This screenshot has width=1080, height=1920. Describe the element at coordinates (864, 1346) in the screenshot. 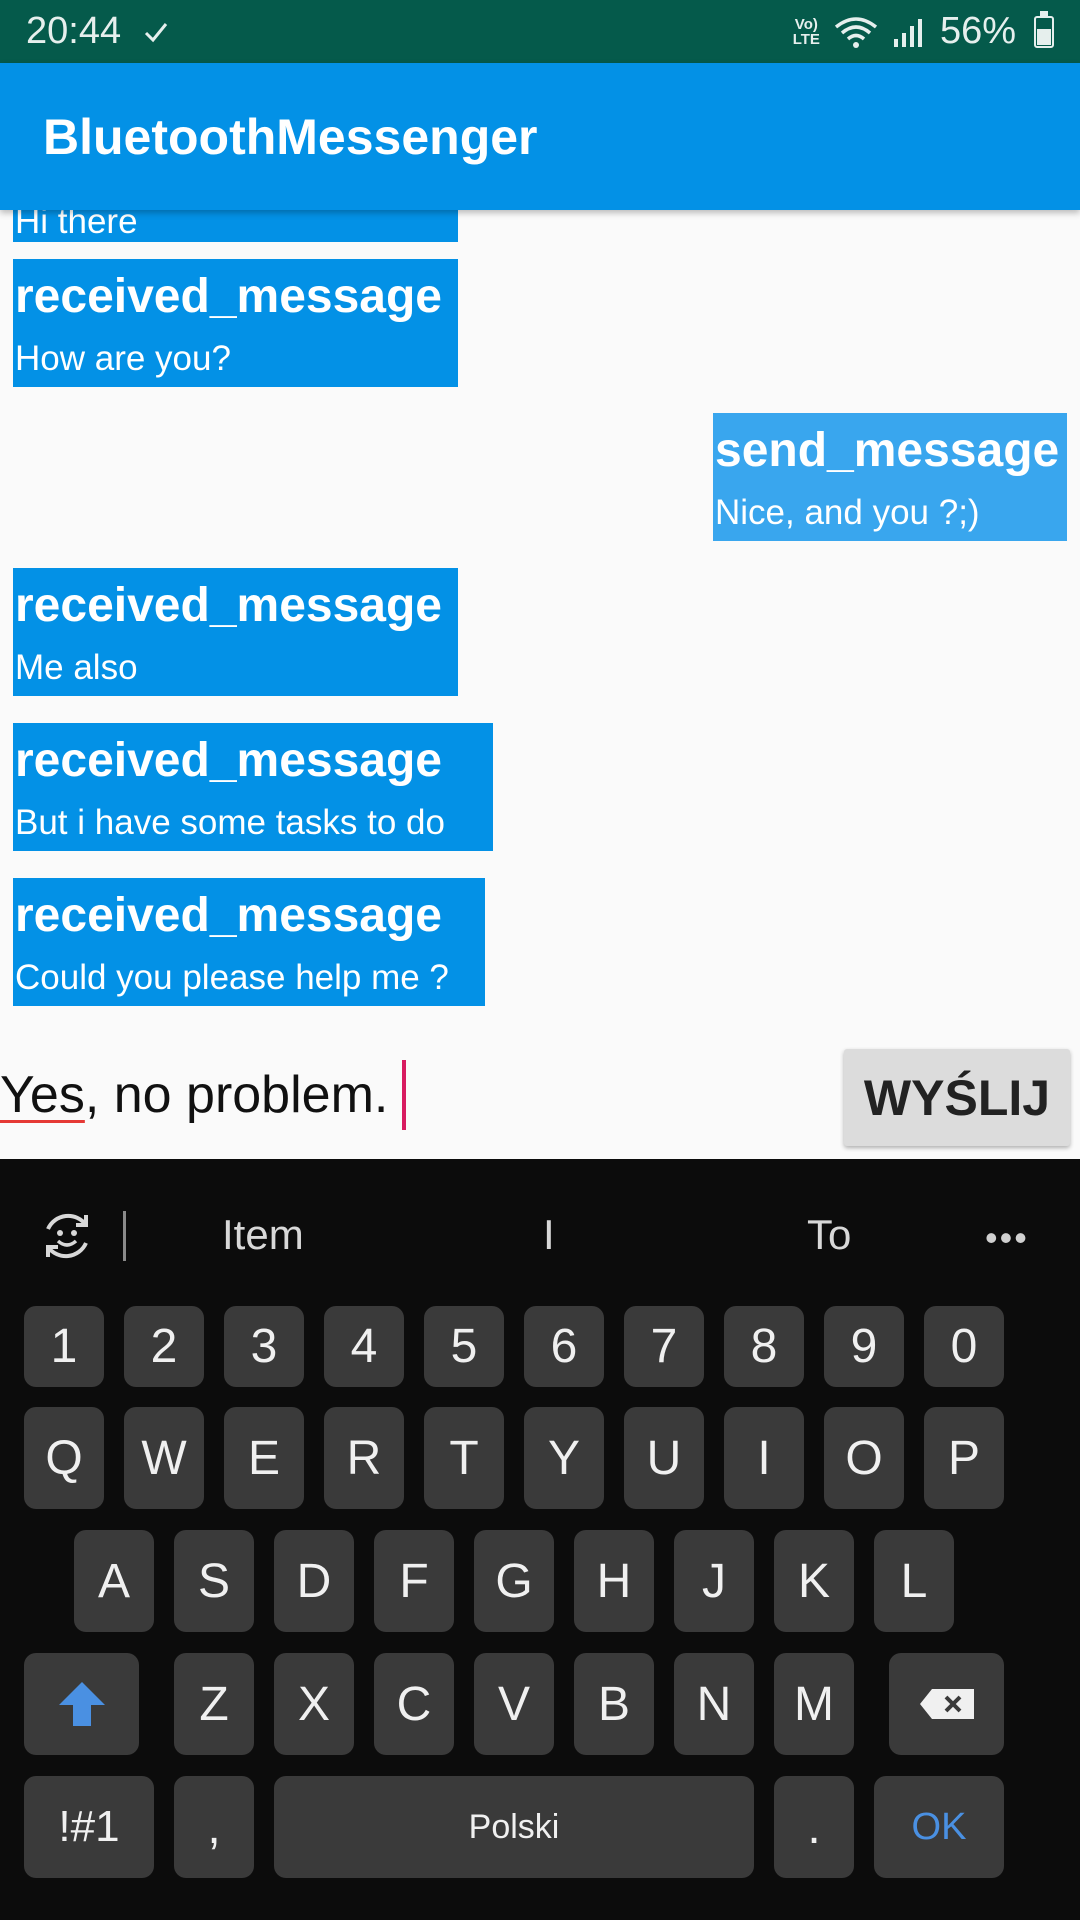

I see `key-9: 9` at that location.